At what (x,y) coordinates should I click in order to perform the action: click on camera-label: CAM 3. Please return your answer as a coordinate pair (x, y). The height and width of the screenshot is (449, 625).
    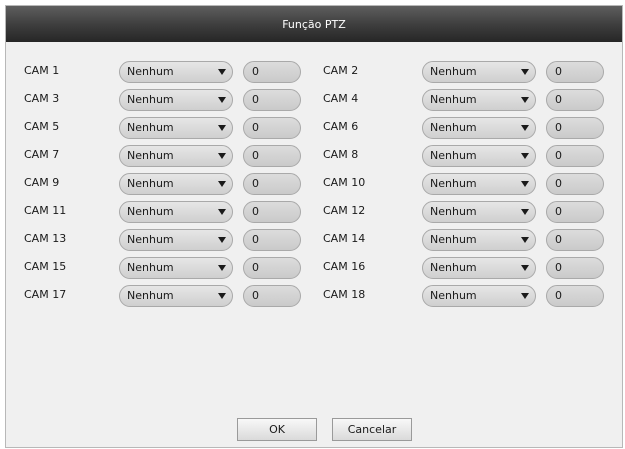
    Looking at the image, I should click on (42, 98).